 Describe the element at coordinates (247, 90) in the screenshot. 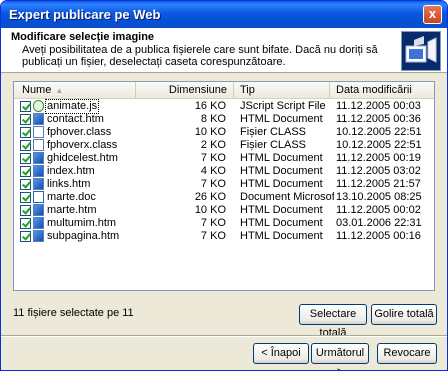

I see `column-type-label: Tip` at that location.